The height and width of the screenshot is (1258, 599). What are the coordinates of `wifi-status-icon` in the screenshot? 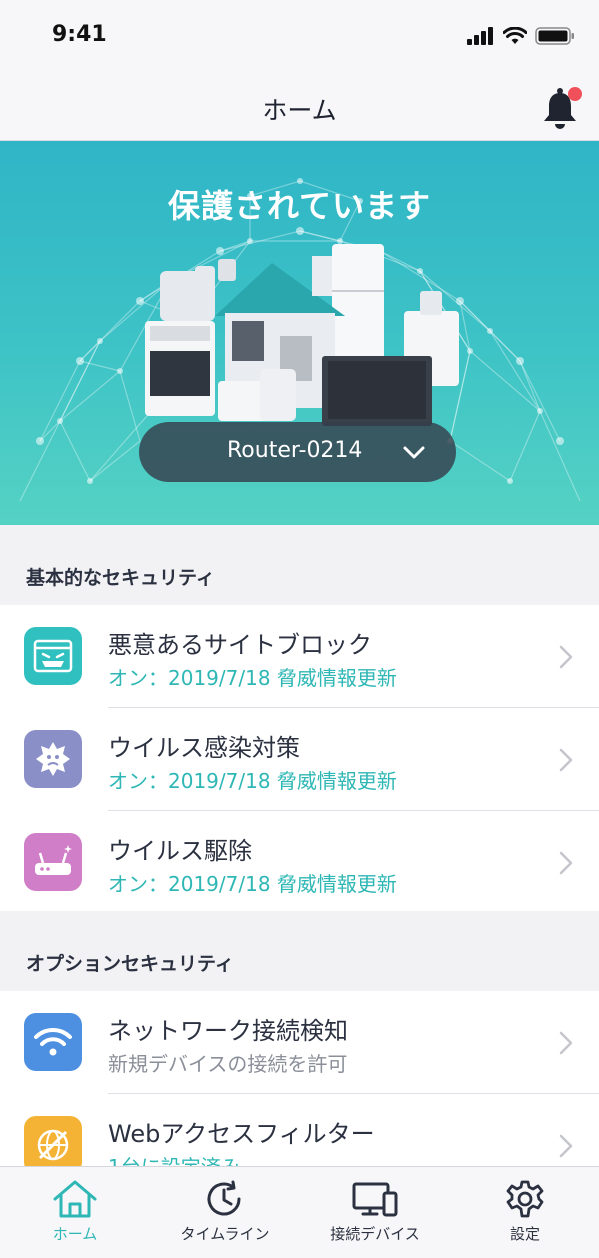 It's located at (515, 35).